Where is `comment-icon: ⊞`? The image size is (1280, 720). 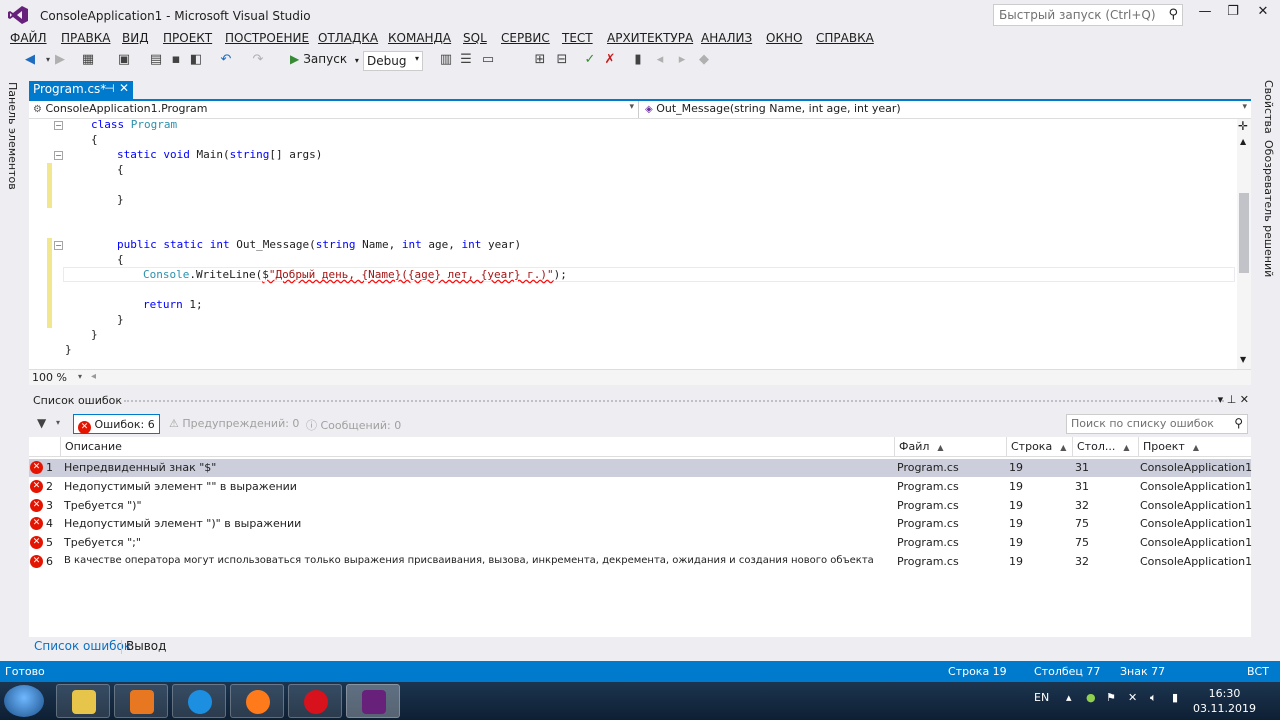 comment-icon: ⊞ is located at coordinates (540, 60).